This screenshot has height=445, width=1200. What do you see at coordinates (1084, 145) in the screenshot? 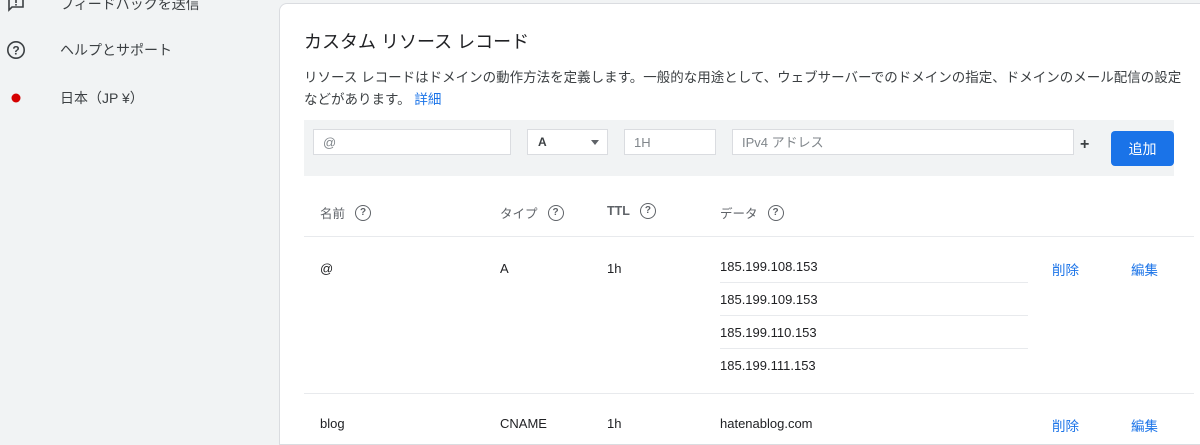
I see `add-data-plus-button: +` at bounding box center [1084, 145].